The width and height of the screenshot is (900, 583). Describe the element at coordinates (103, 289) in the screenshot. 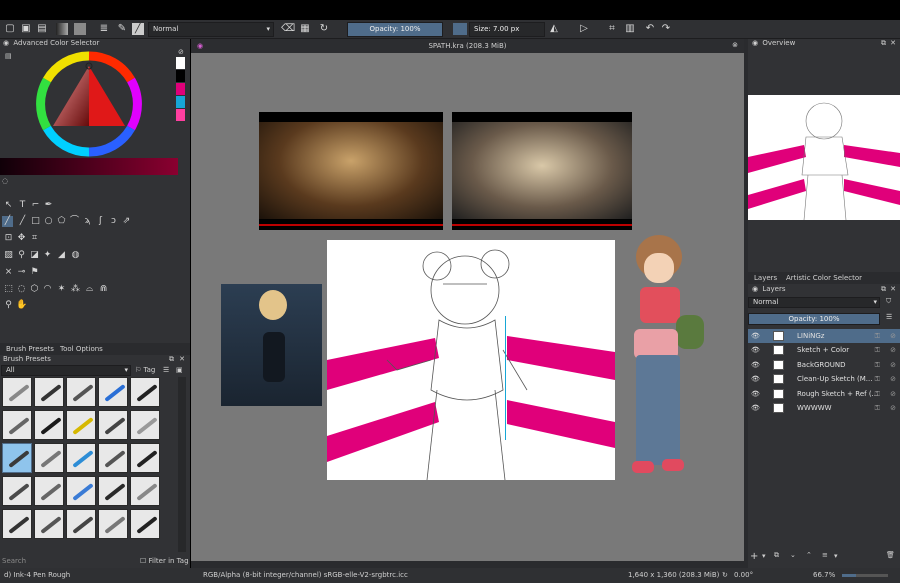

I see `magnetic-select-icon: ⋒` at that location.